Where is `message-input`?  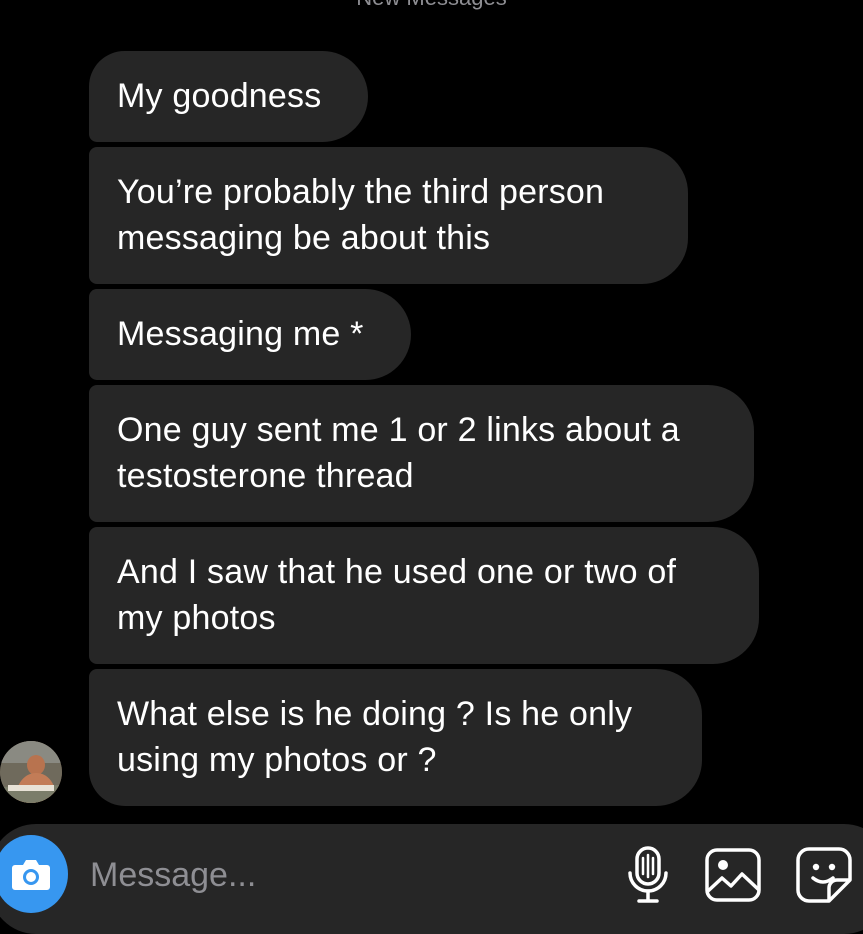 message-input is located at coordinates (340, 875).